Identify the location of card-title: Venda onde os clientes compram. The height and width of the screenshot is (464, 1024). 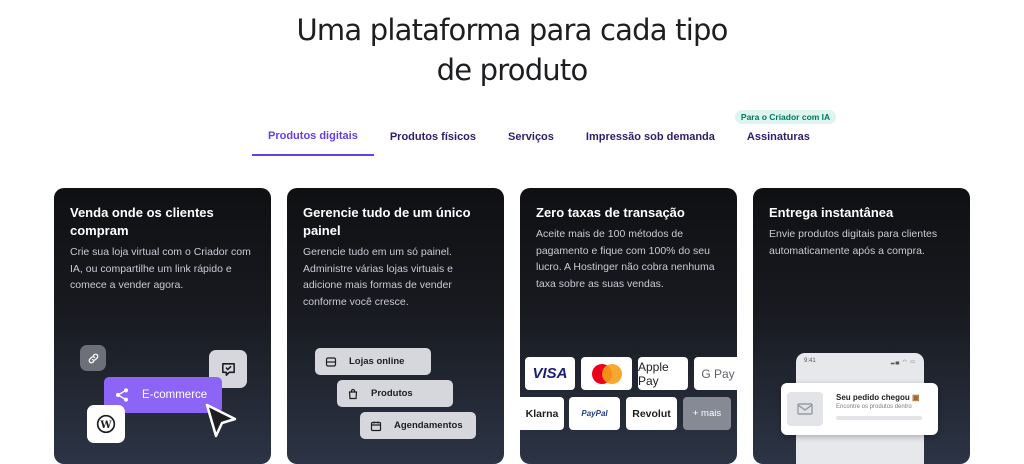
(142, 221).